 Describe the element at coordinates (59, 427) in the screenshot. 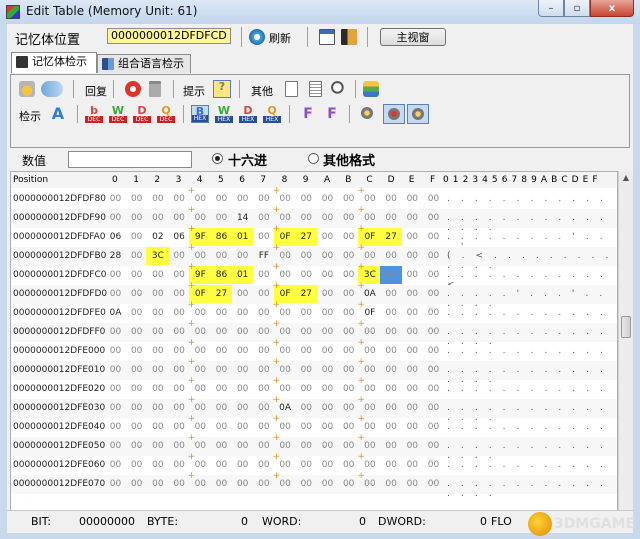

I see `row-address: 0000000012DFE040` at that location.